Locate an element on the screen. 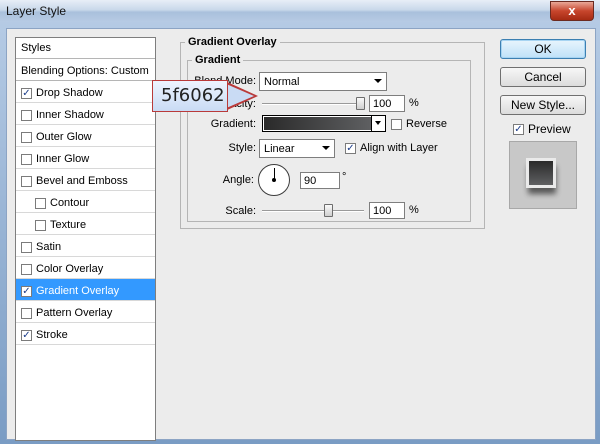 This screenshot has width=600, height=444. title-bar: Layer Style x is located at coordinates (300, 11).